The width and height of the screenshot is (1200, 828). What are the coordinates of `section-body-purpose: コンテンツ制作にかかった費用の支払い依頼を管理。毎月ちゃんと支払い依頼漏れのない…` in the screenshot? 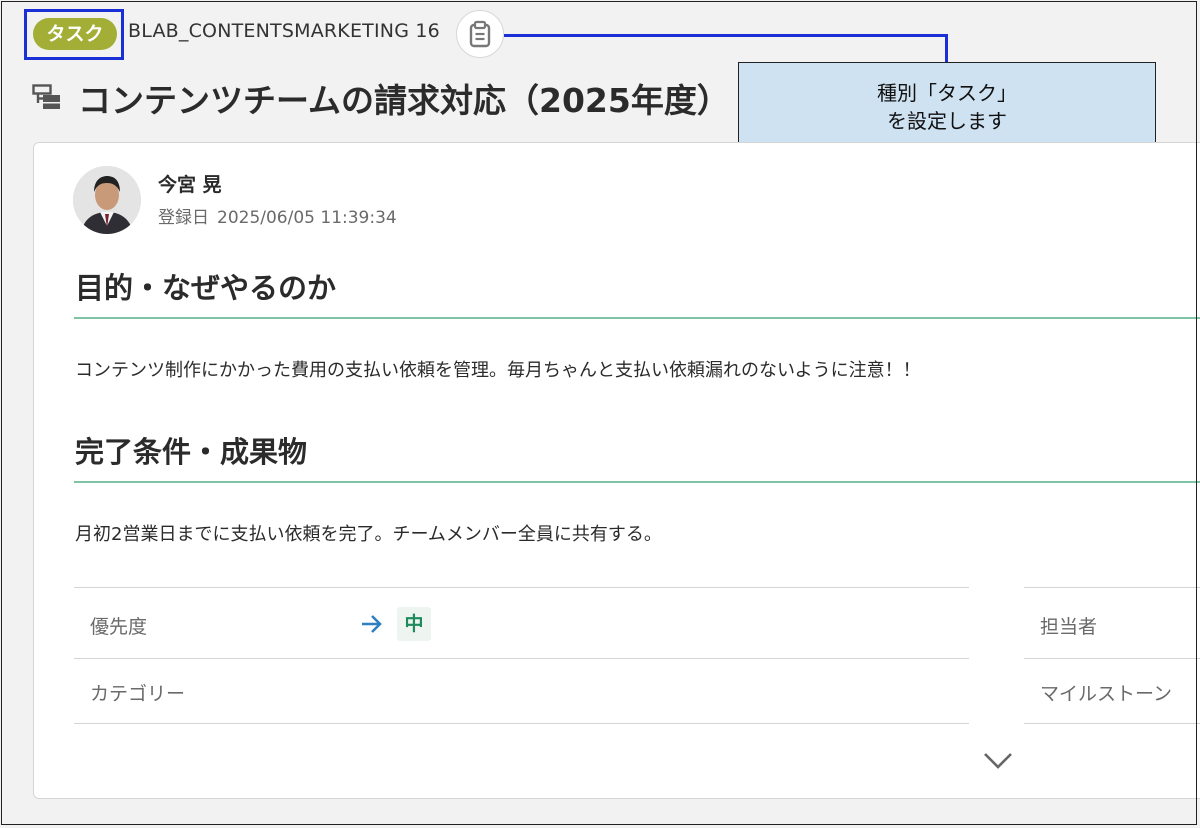 It's located at (498, 370).